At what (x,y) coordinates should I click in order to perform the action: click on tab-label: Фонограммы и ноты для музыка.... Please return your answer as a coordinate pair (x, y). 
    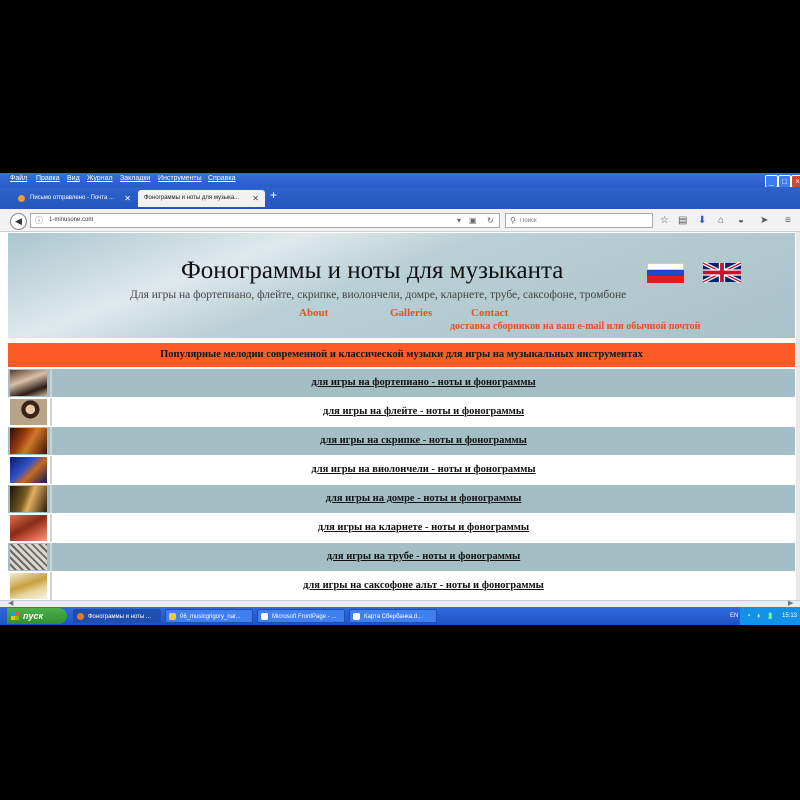
    Looking at the image, I should click on (192, 198).